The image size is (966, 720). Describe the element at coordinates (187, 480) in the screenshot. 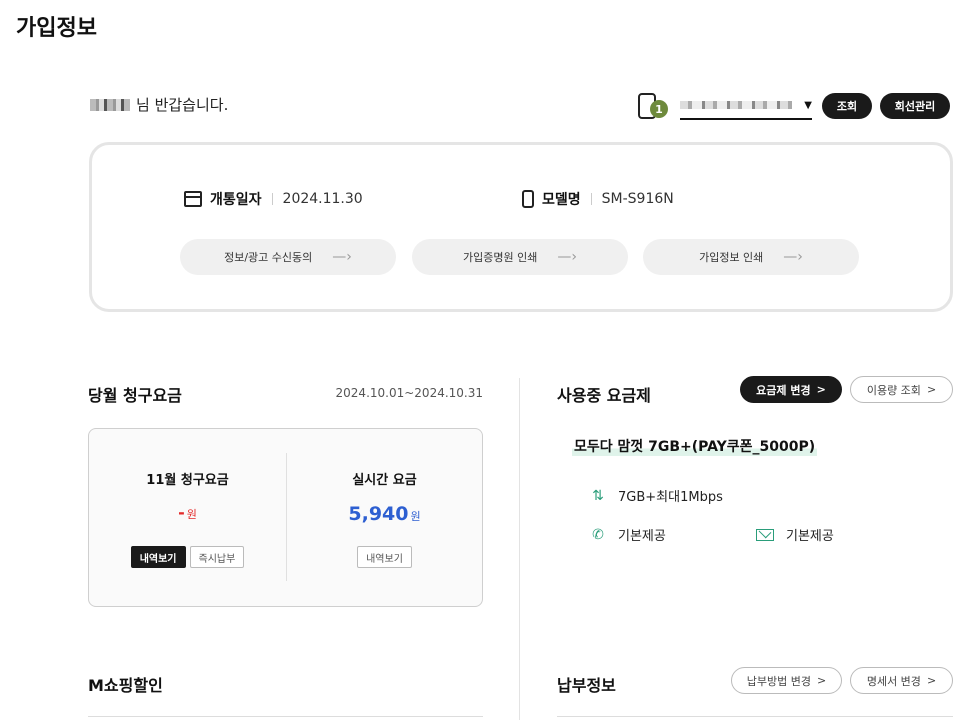

I see `monthly-bill-title: 11월 청구요금` at that location.